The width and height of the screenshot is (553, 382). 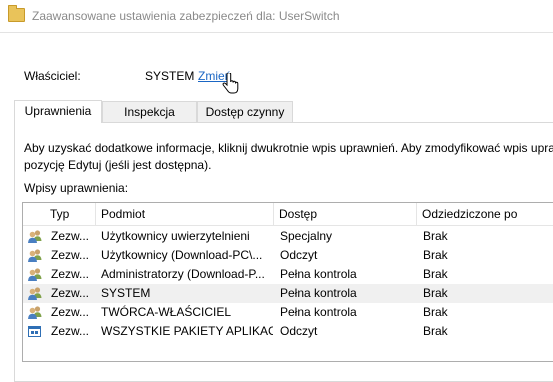 What do you see at coordinates (58, 111) in the screenshot?
I see `tab-permissions: Uprawnienia` at bounding box center [58, 111].